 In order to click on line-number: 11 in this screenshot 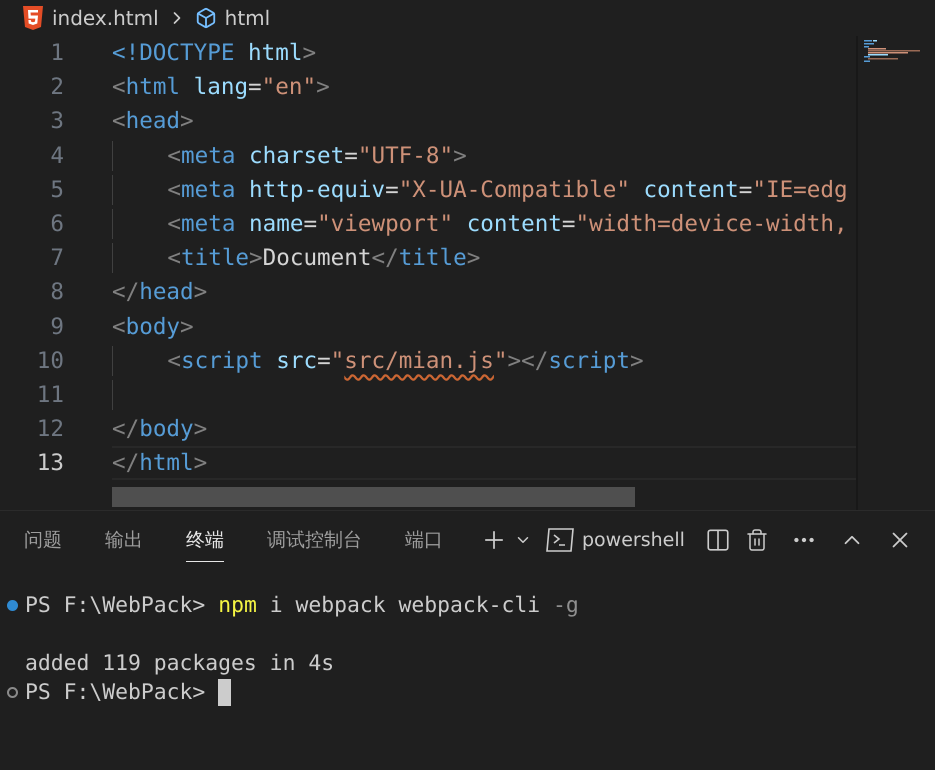, I will do `click(50, 395)`.